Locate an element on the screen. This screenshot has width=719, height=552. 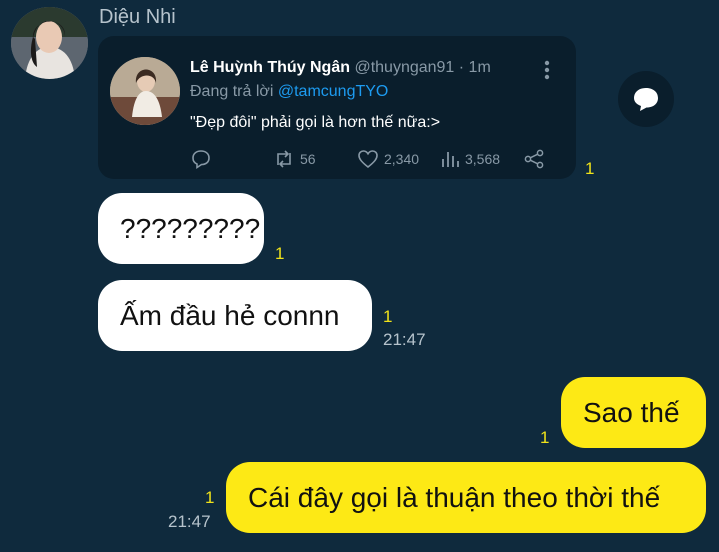
analytics-icon is located at coordinates (450, 159).